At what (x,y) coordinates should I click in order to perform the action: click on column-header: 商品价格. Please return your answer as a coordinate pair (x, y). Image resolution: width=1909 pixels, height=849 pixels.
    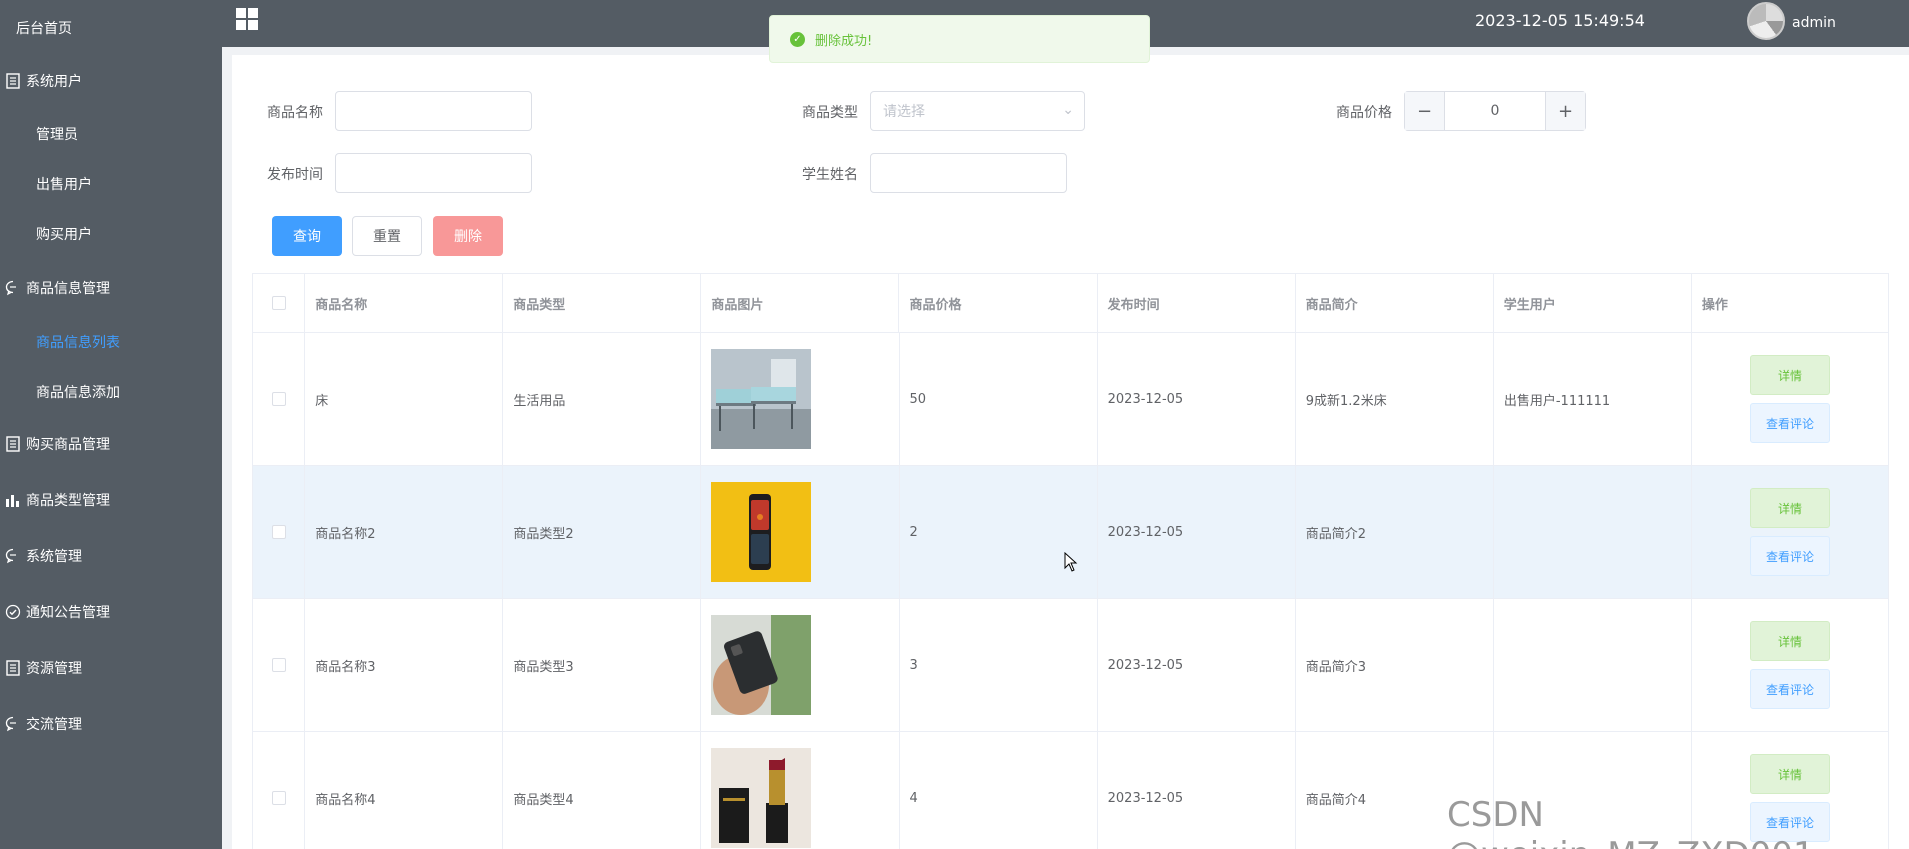
    Looking at the image, I should click on (998, 303).